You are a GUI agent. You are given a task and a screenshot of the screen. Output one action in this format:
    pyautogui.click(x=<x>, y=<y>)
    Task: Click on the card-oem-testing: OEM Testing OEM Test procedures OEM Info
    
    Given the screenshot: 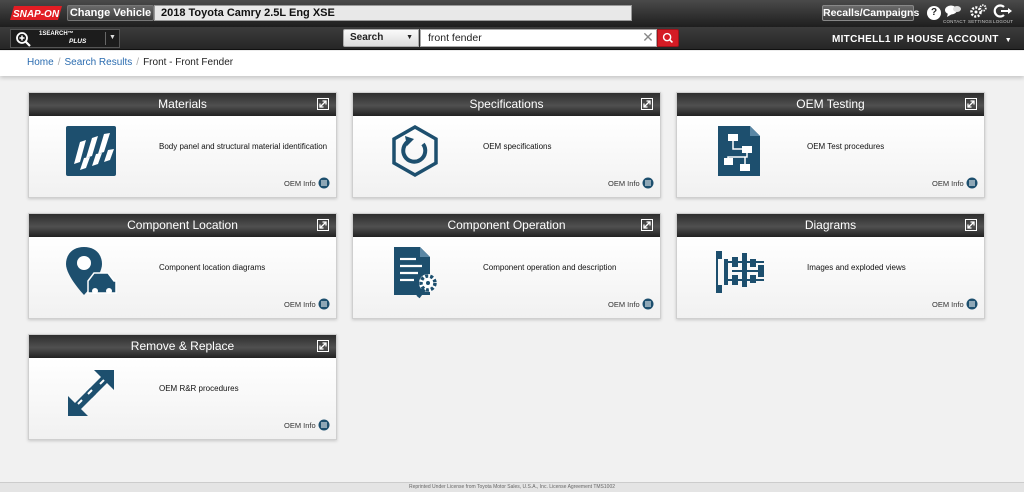 What is the action you would take?
    pyautogui.click(x=830, y=145)
    